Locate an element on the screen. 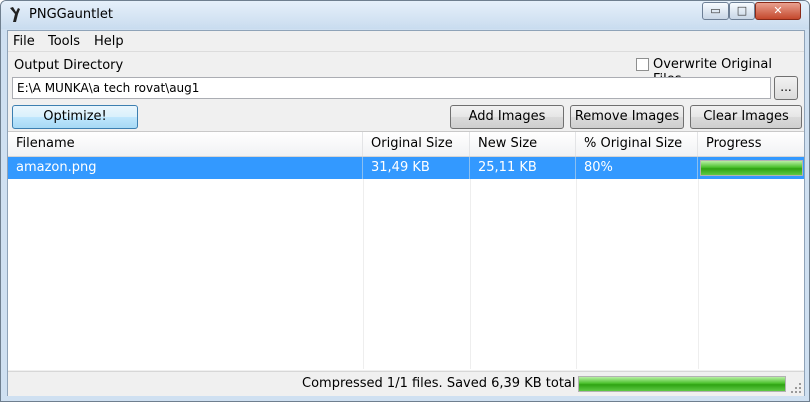 Image resolution: width=810 pixels, height=402 pixels. remove-images-button: Remove Images is located at coordinates (627, 117).